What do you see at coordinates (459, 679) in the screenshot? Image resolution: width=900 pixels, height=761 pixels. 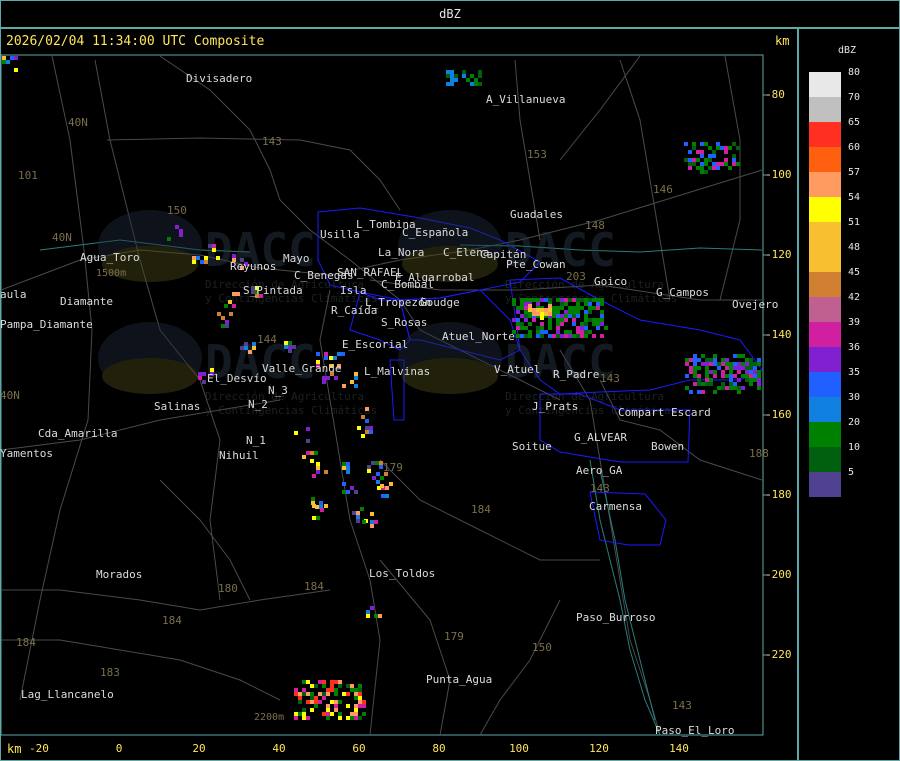 I see `place-label: Punta_Agua` at bounding box center [459, 679].